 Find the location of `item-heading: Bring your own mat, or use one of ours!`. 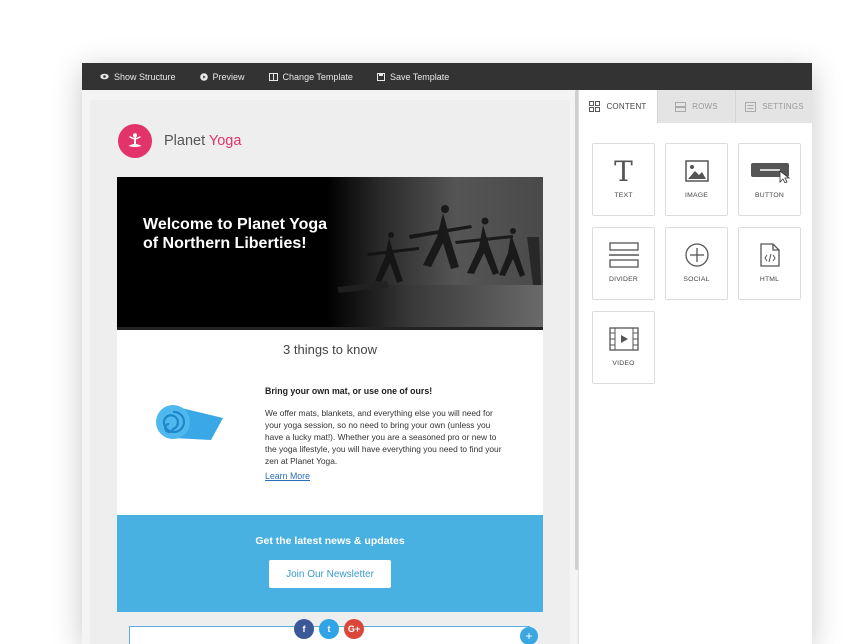

item-heading: Bring your own mat, or use one of ours! is located at coordinates (349, 391).